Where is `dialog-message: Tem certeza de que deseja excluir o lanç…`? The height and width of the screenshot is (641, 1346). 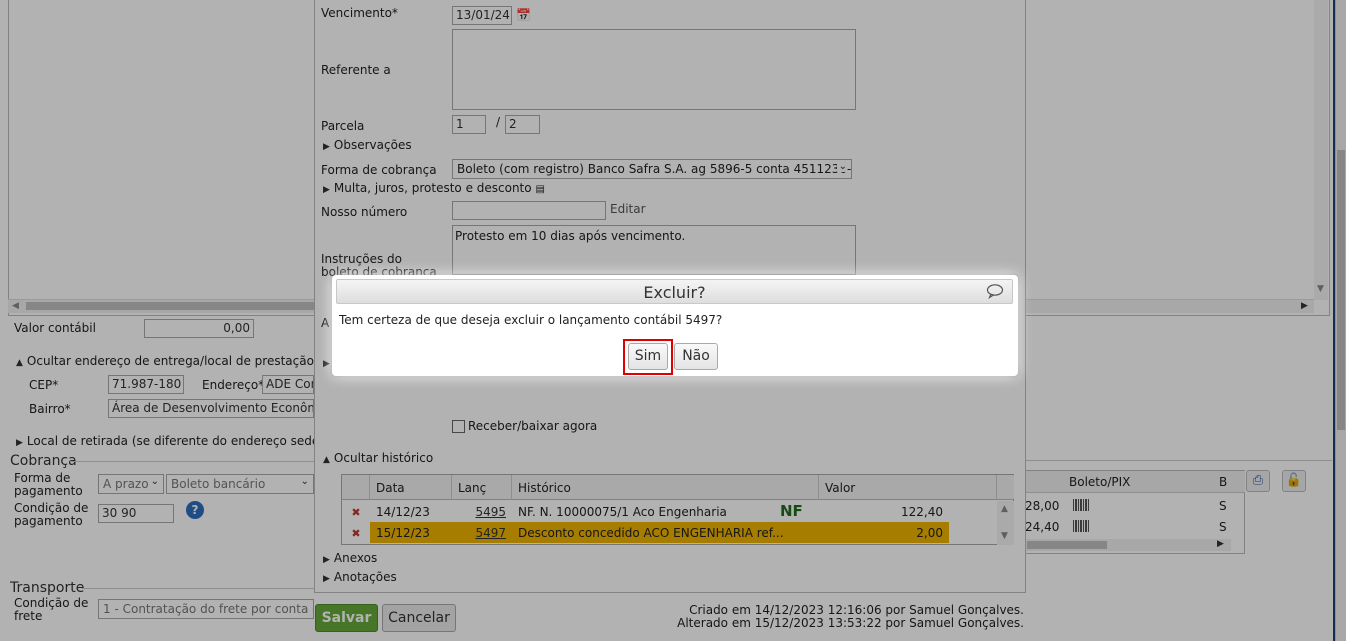
dialog-message: Tem certeza de que deseja excluir o lanç… is located at coordinates (531, 320).